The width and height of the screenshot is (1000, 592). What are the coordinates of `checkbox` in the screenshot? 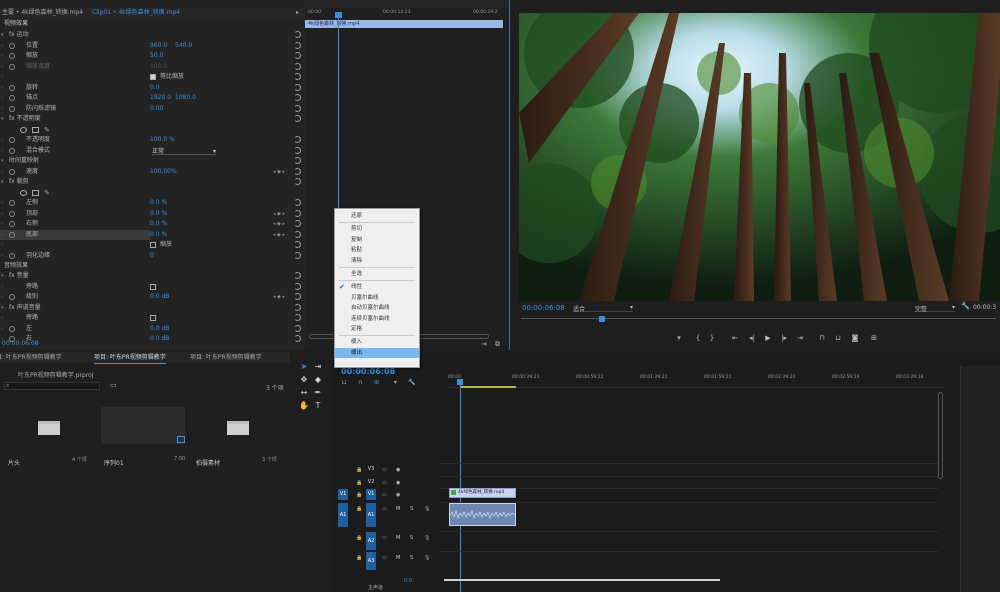 It's located at (153, 318).